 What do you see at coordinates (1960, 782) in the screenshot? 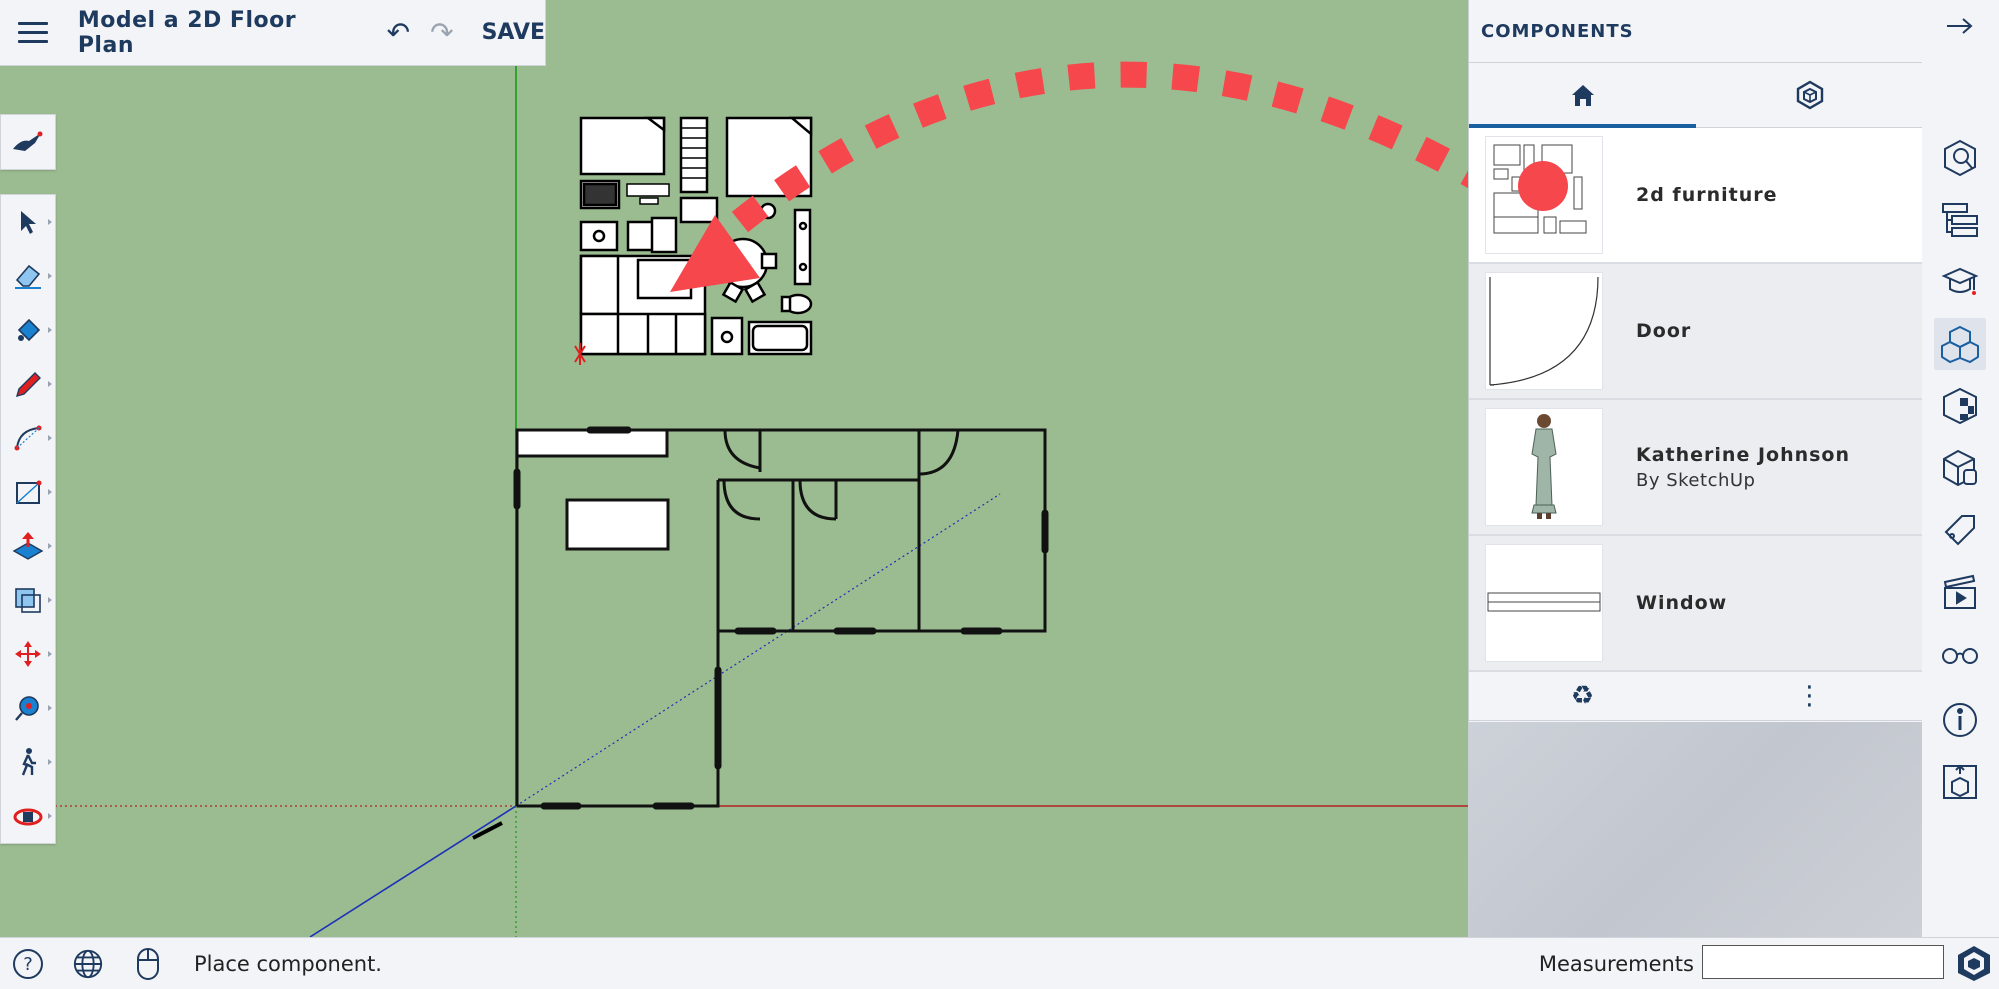
I see `export-icon` at bounding box center [1960, 782].